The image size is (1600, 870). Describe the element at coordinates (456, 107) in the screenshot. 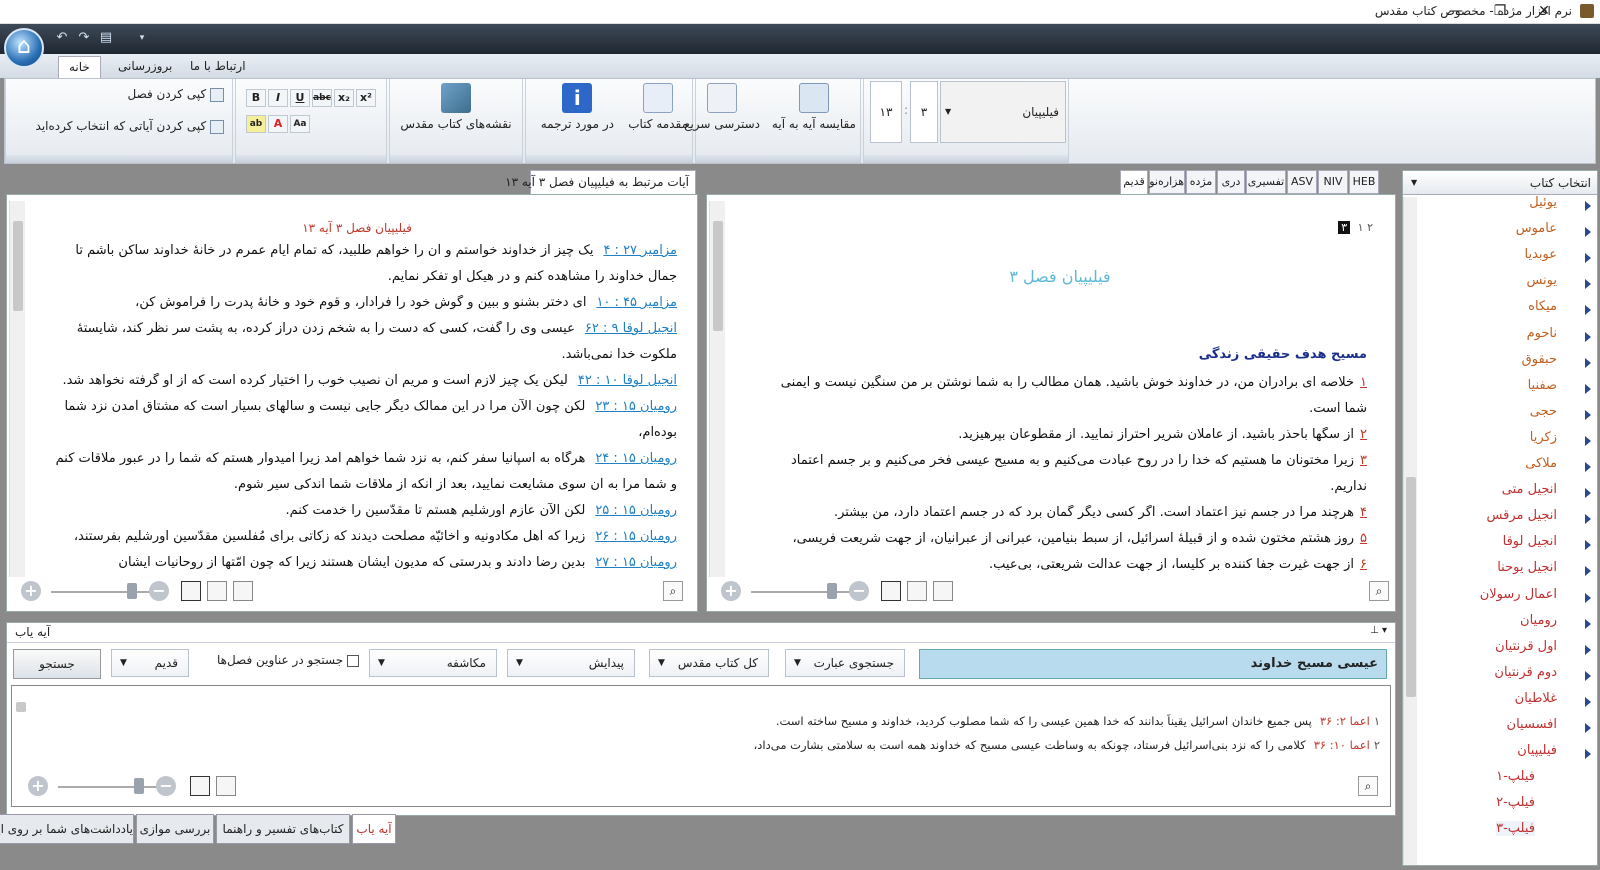

I see `maps-button: نقشه‌های کتاب مقدس` at that location.